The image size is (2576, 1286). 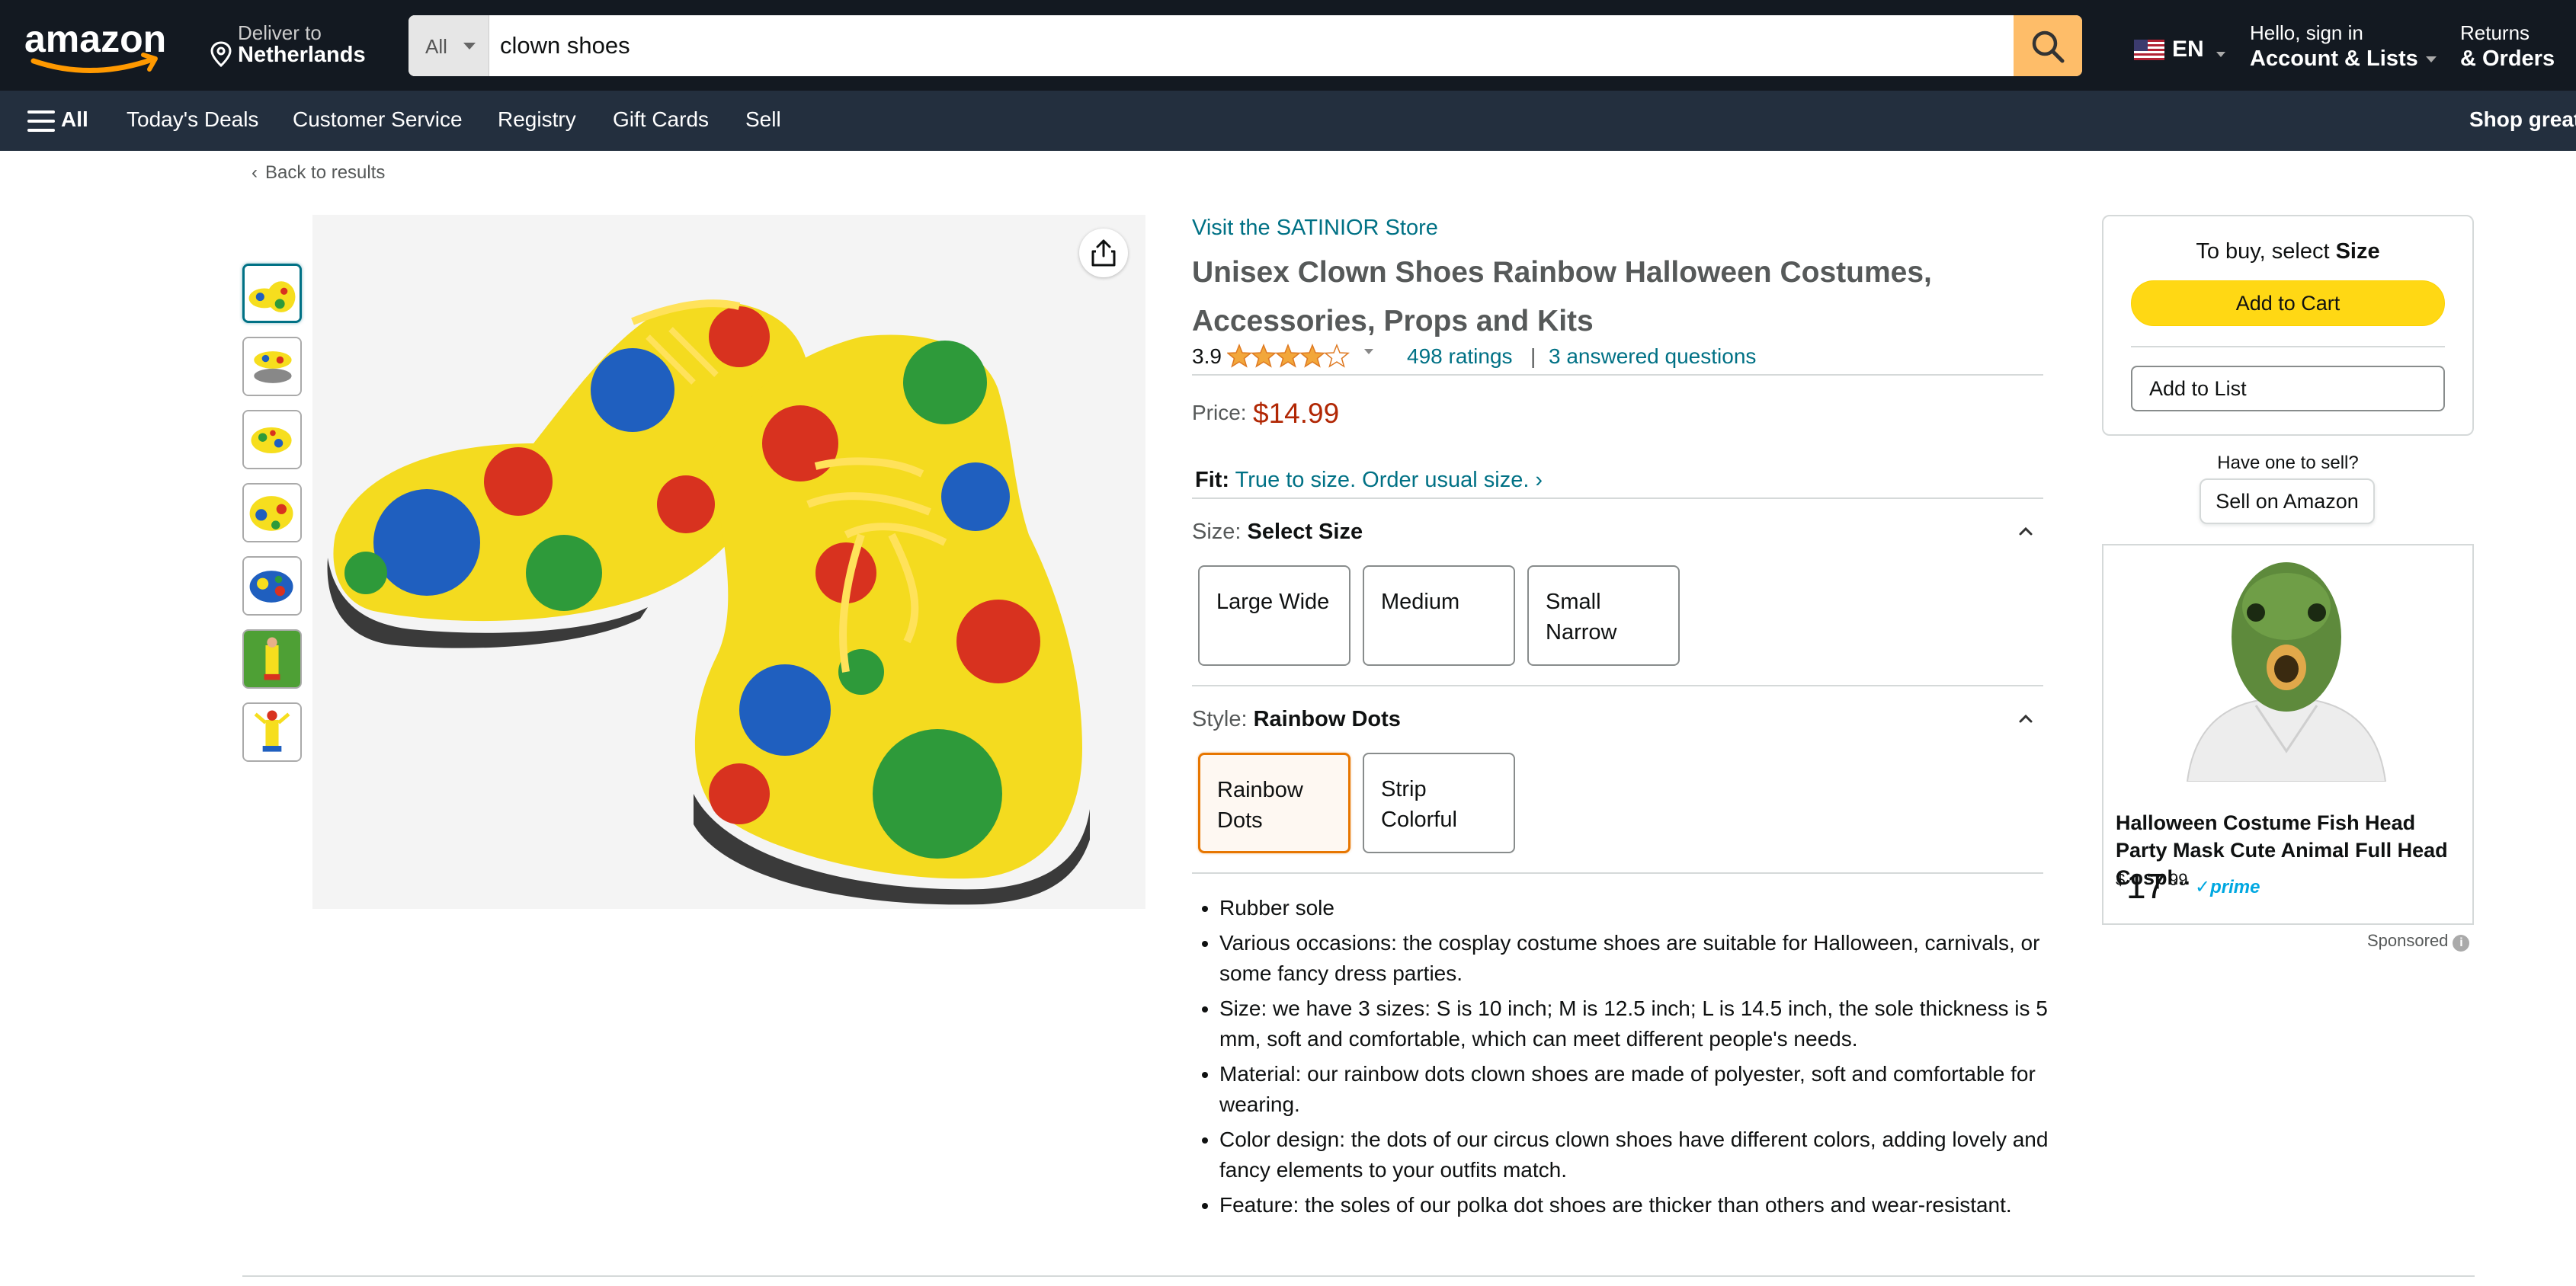 What do you see at coordinates (1460, 356) in the screenshot?
I see `ratings-count-link: 498 ratings` at bounding box center [1460, 356].